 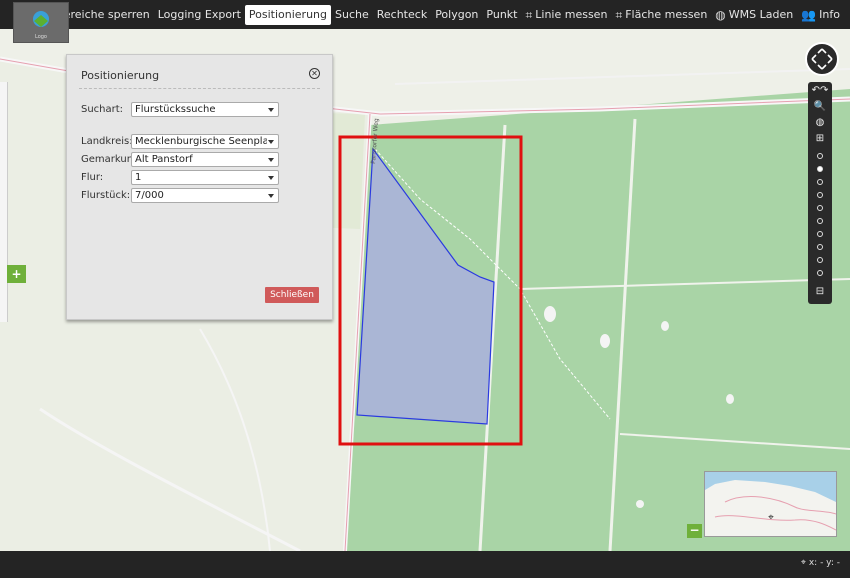 What do you see at coordinates (205, 195) in the screenshot?
I see `flurstueck-select: 7/000` at bounding box center [205, 195].